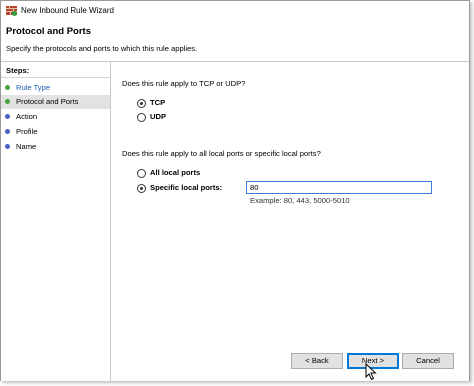  Describe the element at coordinates (141, 103) in the screenshot. I see `tcp-radio` at that location.